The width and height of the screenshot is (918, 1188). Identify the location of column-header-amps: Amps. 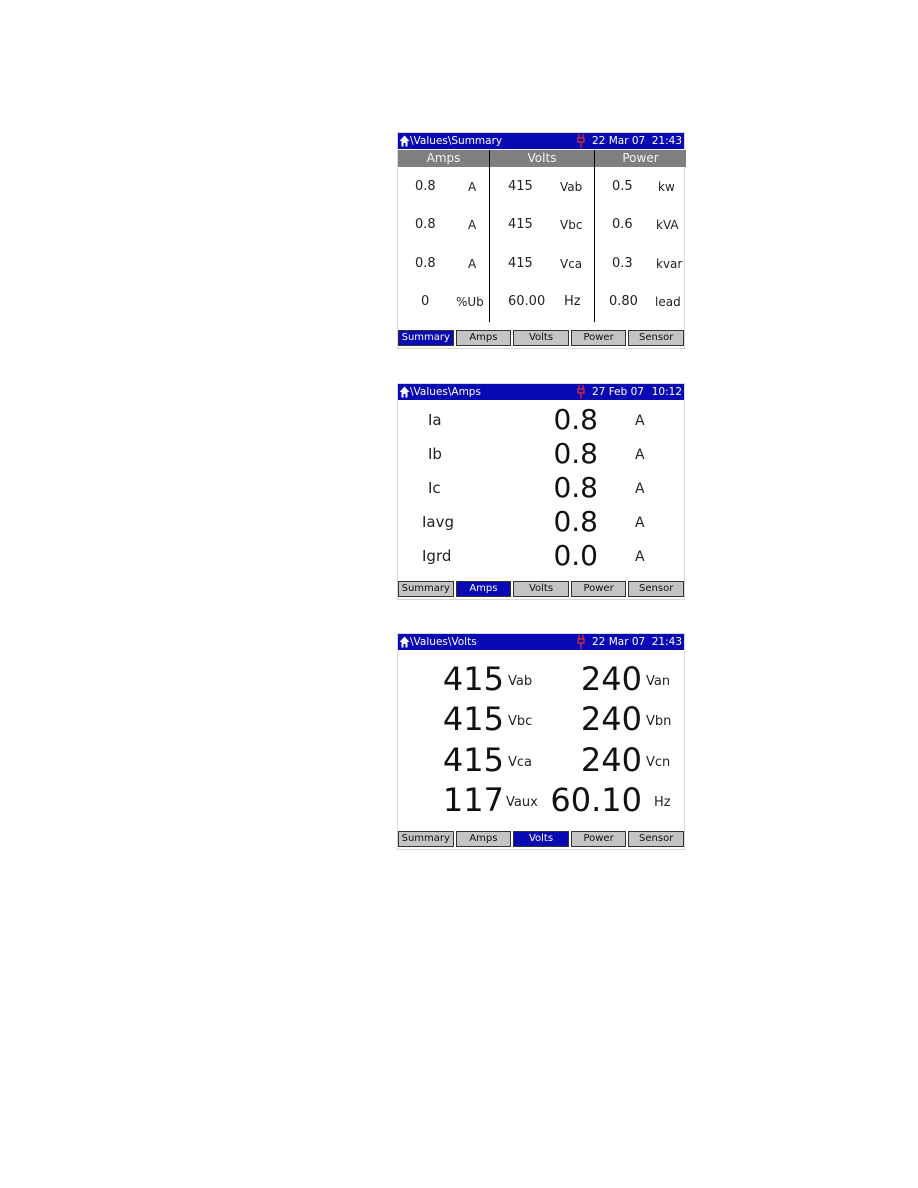
(443, 158).